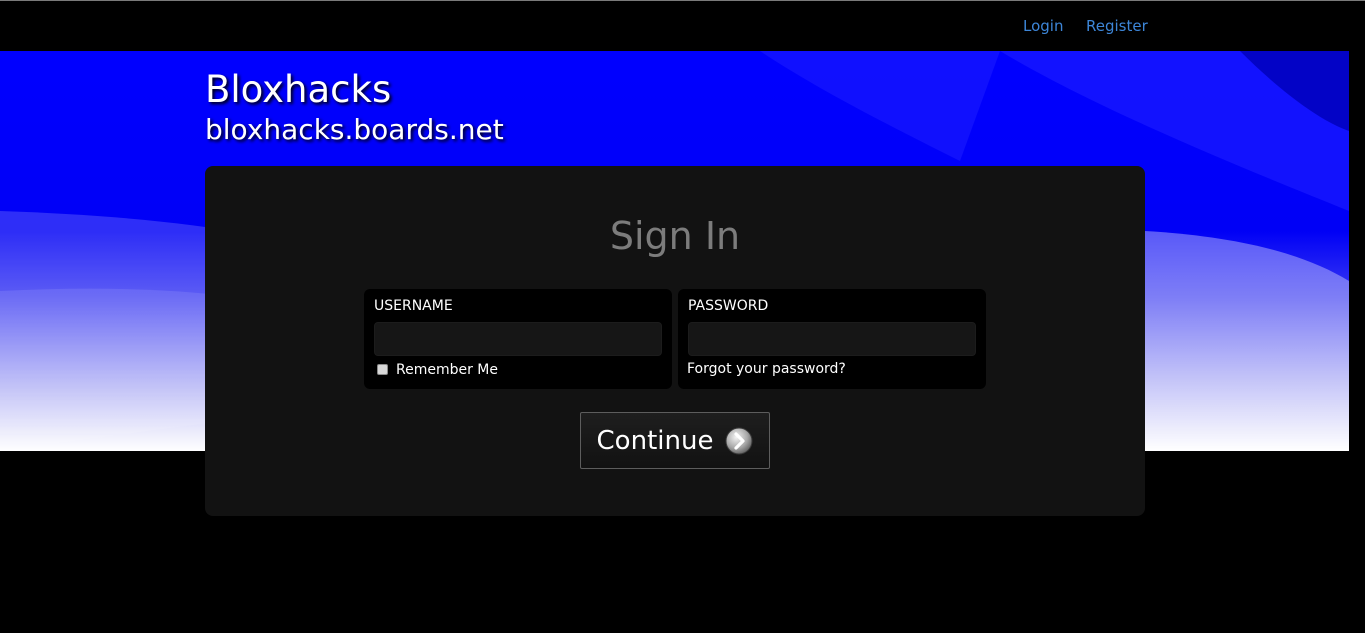  I want to click on continue-button: Continue, so click(675, 440).